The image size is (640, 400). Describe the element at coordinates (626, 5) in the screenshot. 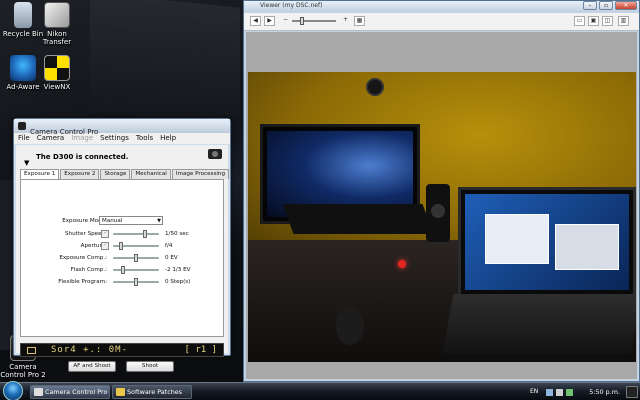

I see `close-icon: ✕` at that location.